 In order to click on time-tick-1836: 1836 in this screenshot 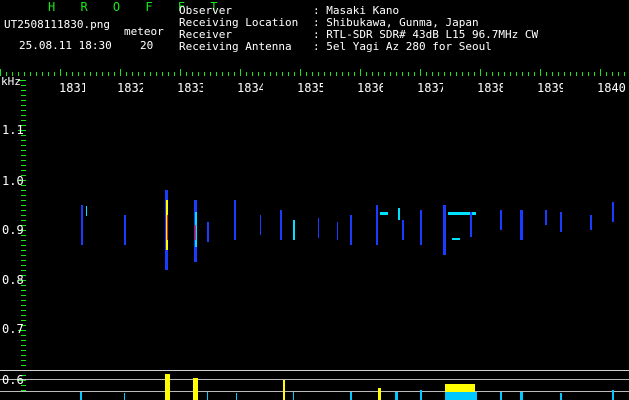, I will do `click(370, 88)`.